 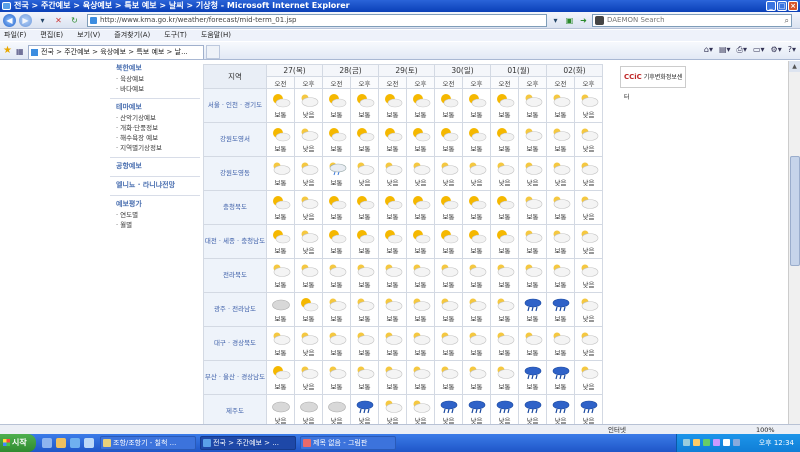 I want to click on region-cell: 대구 · 경상북도, so click(x=235, y=343).